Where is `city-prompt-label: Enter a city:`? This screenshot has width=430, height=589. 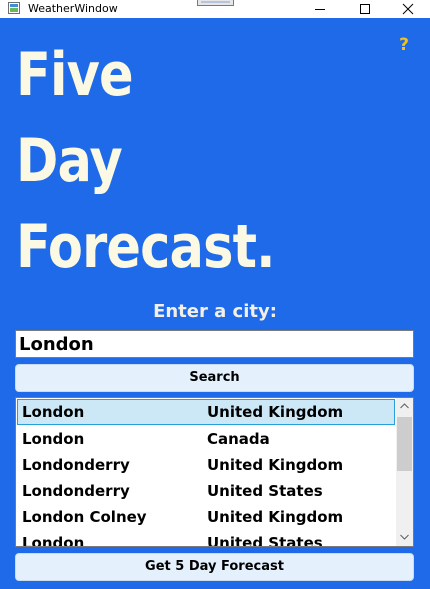 city-prompt-label: Enter a city: is located at coordinates (215, 311).